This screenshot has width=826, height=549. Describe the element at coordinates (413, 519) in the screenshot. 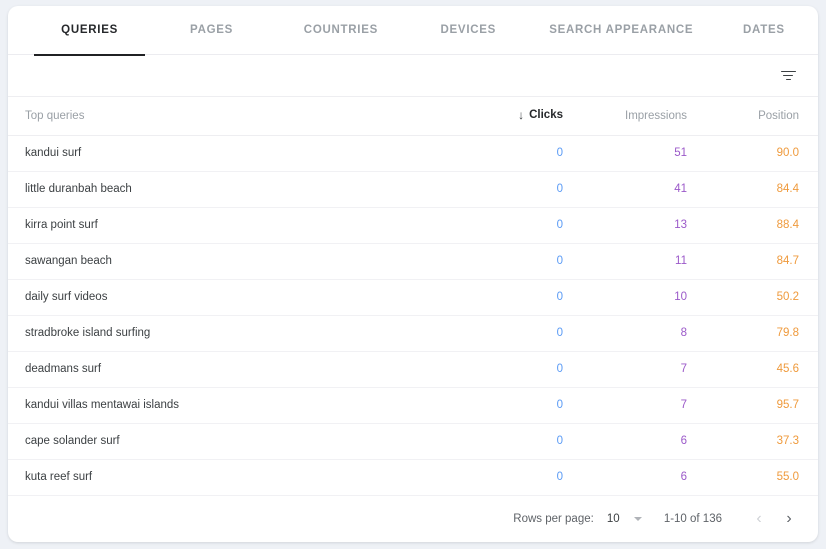

I see `table-footer: Rows per page: 10 1-10 of 136 ‹ ›` at that location.